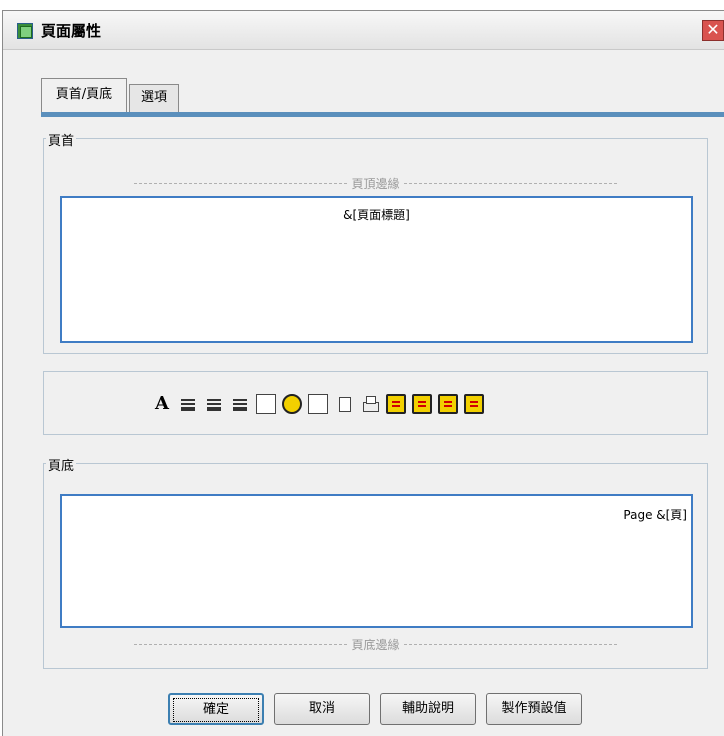 This screenshot has width=724, height=736. I want to click on time-icon, so click(292, 404).